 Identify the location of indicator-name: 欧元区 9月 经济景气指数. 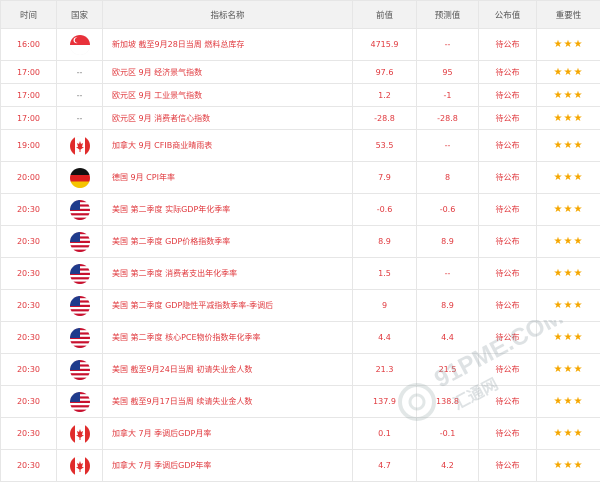
(227, 72).